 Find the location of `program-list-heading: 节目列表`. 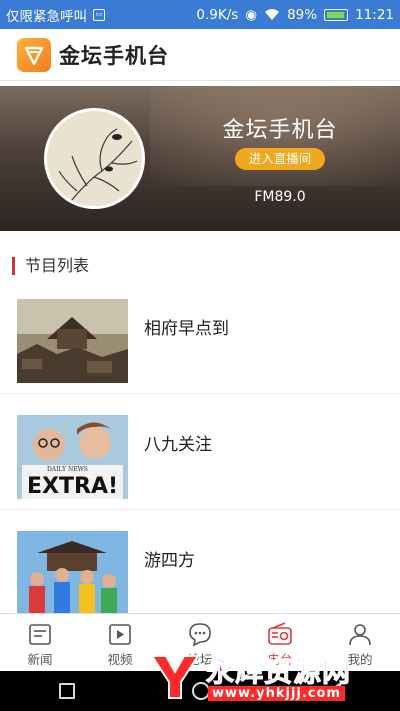

program-list-heading: 节目列表 is located at coordinates (50, 266).